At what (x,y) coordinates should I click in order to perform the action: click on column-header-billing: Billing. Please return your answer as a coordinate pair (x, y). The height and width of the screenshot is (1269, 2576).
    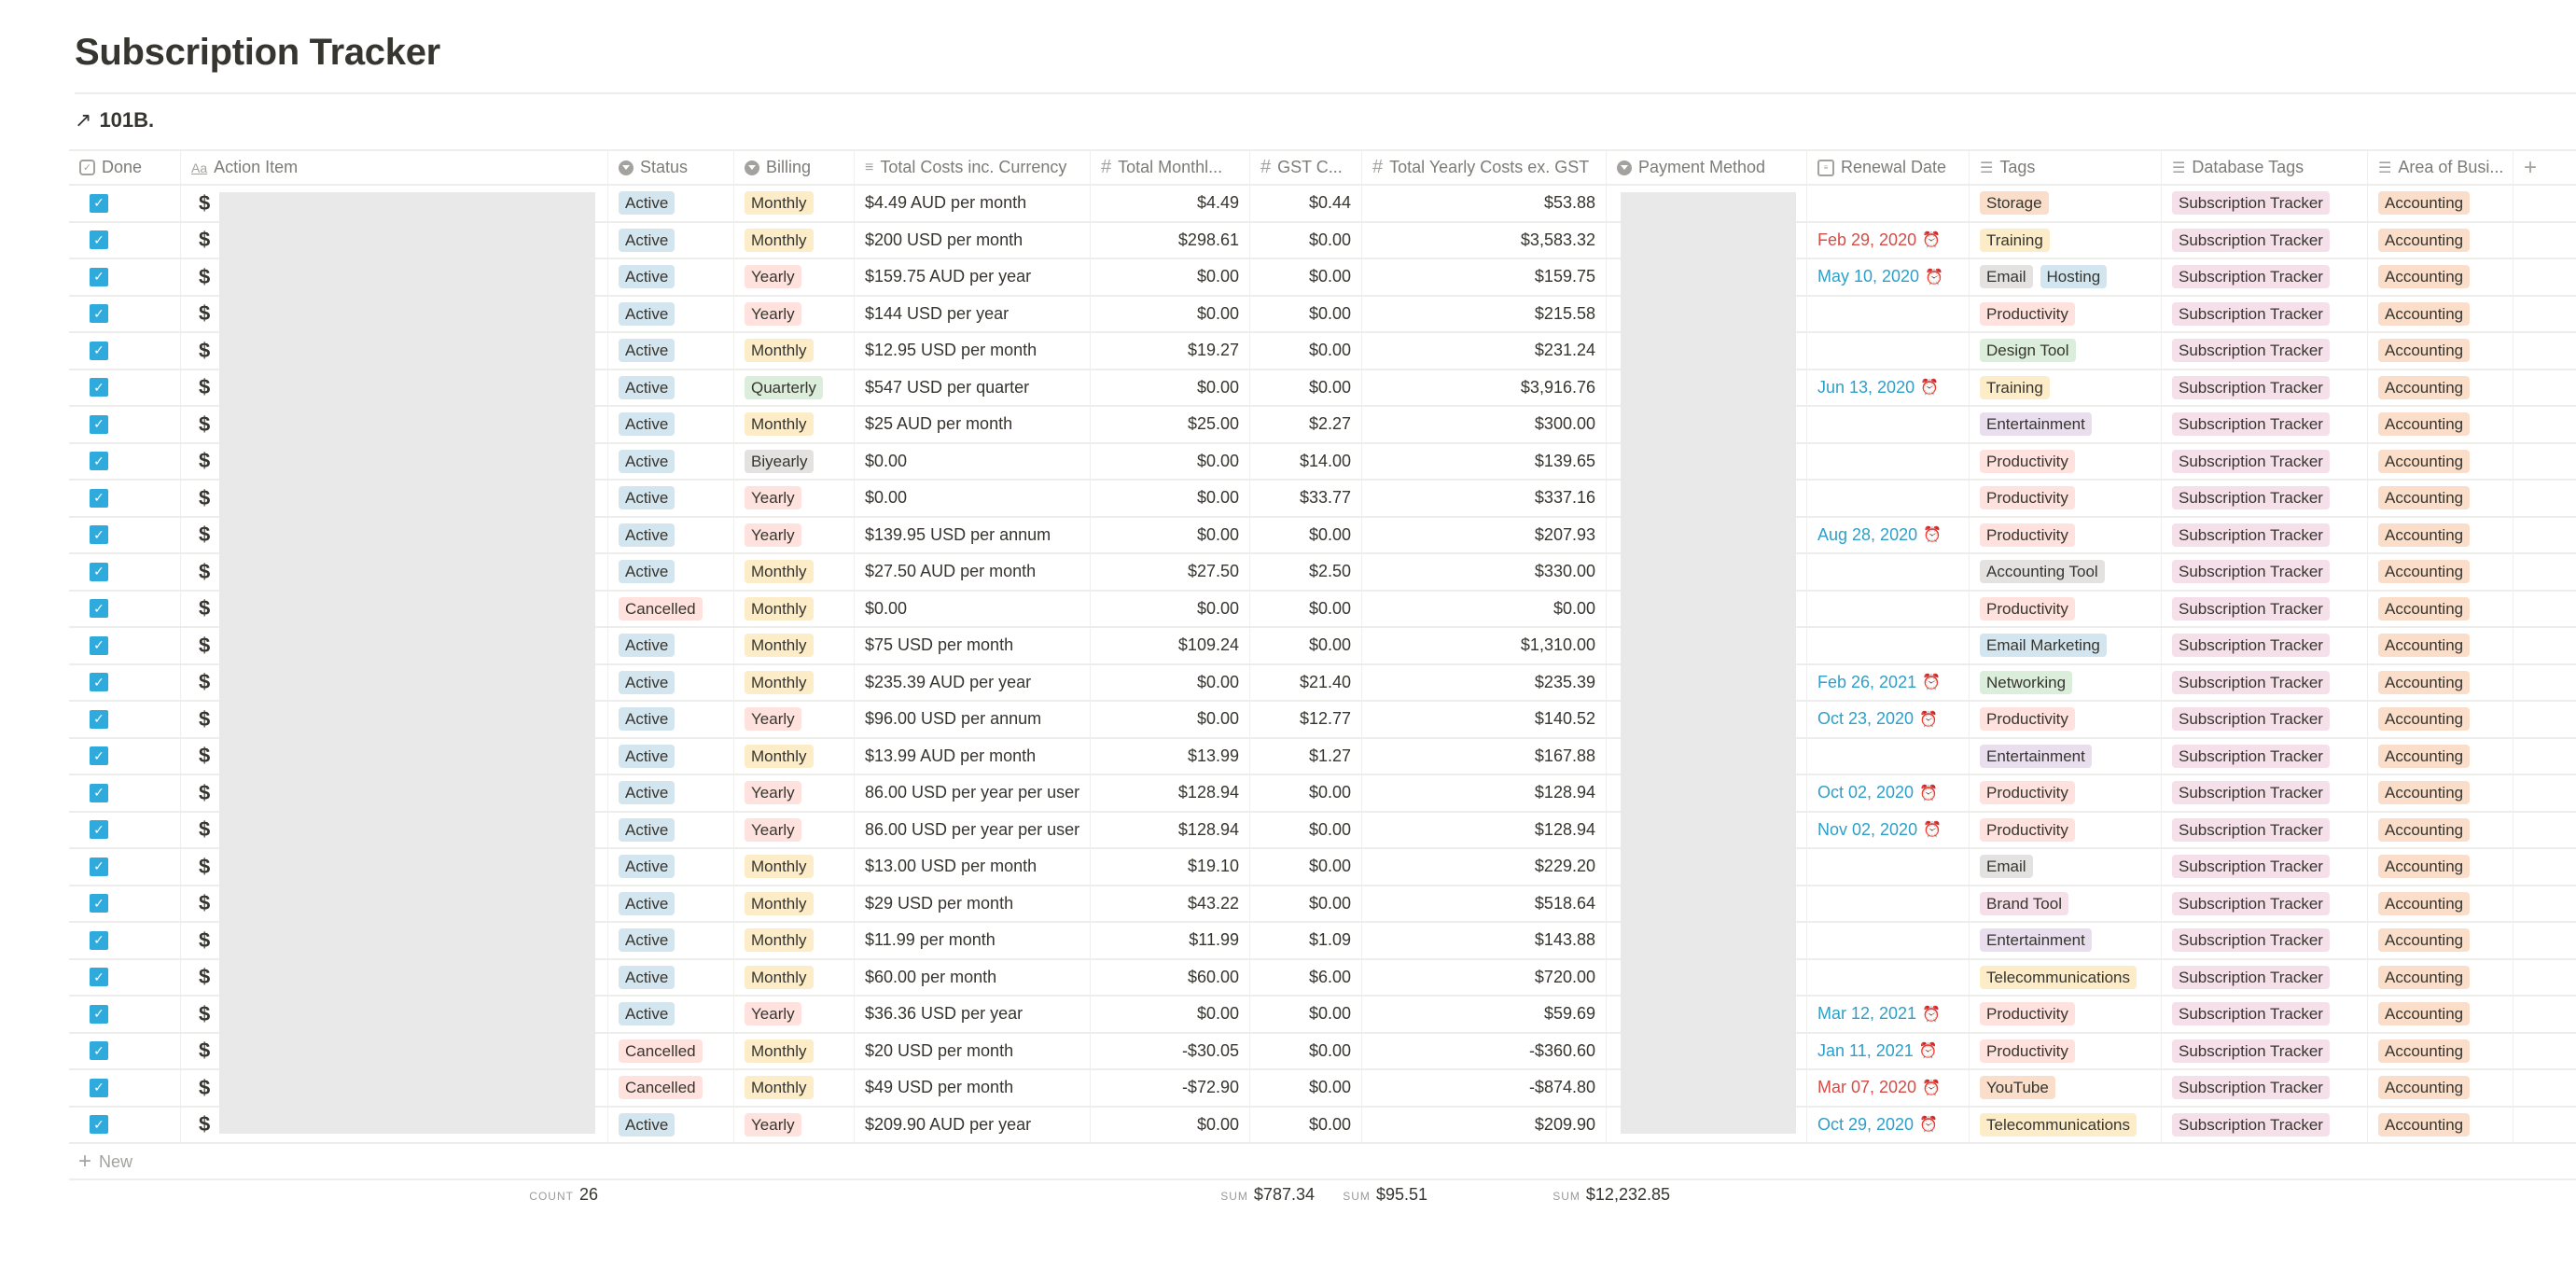
    Looking at the image, I should click on (794, 167).